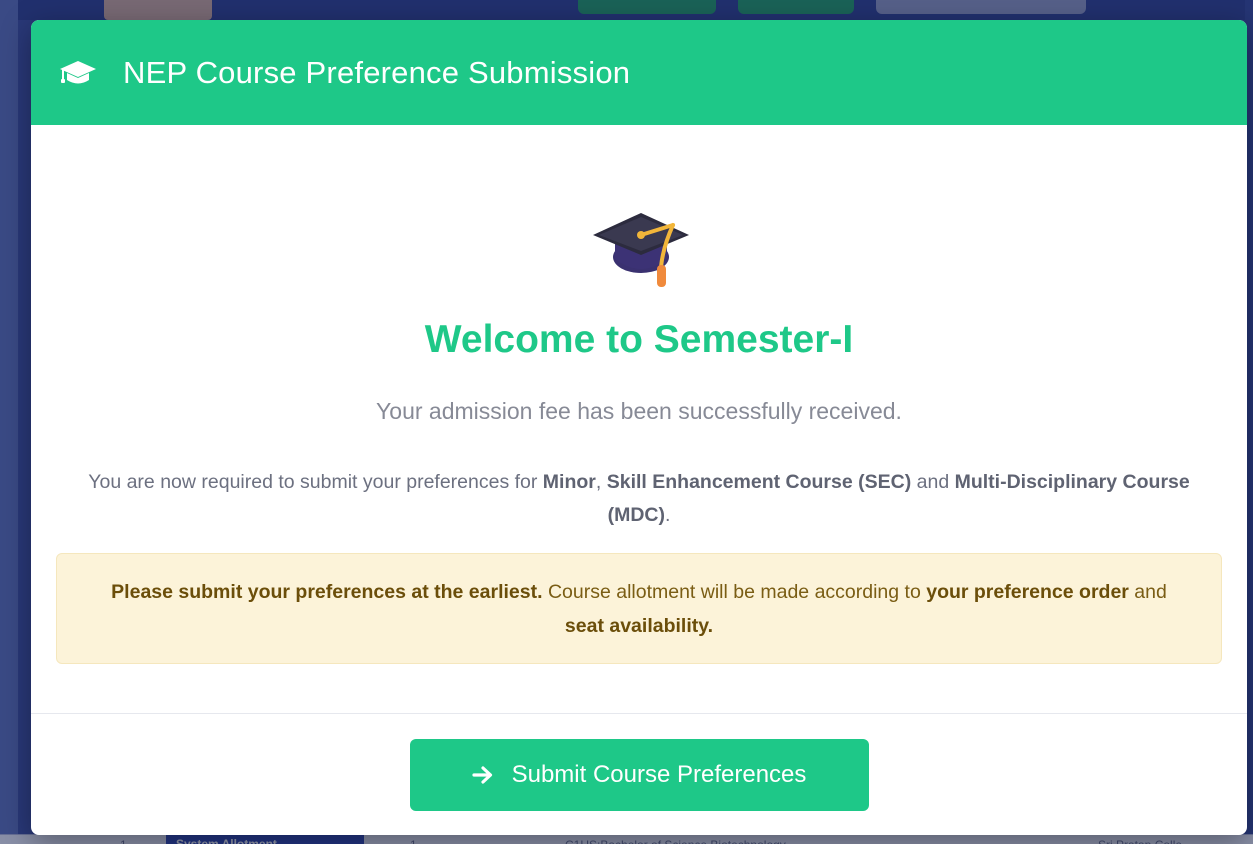 This screenshot has width=1253, height=844. Describe the element at coordinates (759, 482) in the screenshot. I see `sec-label: Skill Enhancement Course (SEC)` at that location.